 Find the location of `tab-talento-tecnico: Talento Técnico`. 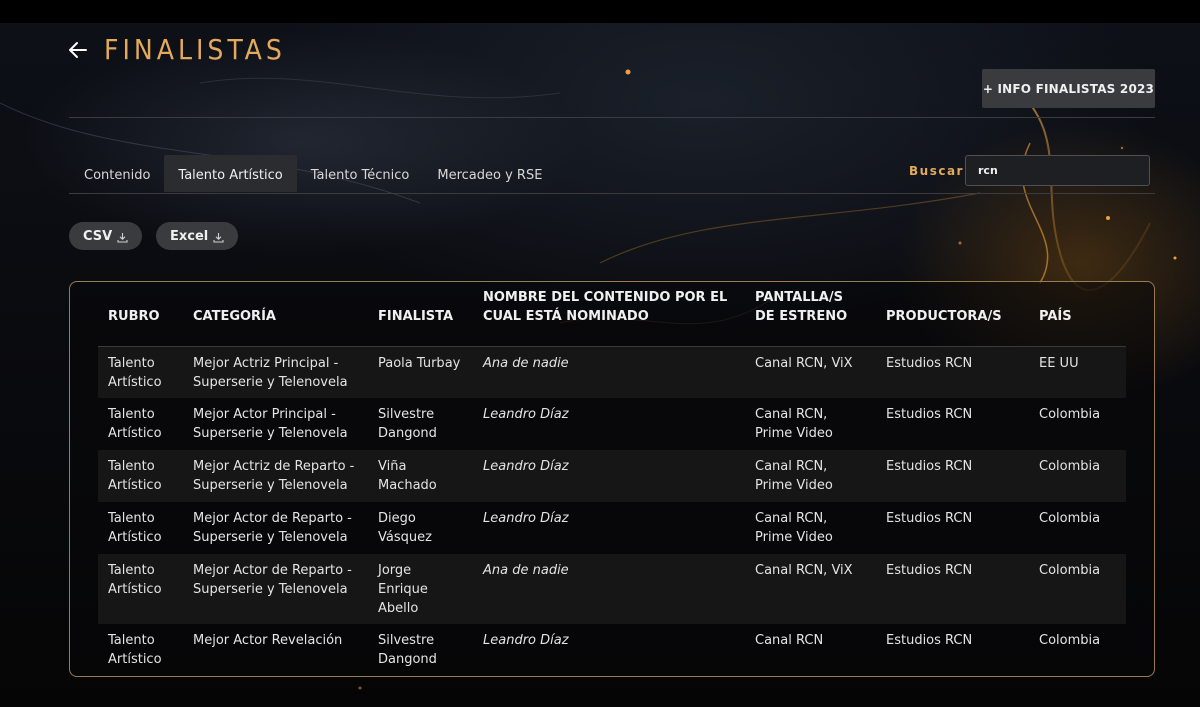

tab-talento-tecnico: Talento Técnico is located at coordinates (360, 173).